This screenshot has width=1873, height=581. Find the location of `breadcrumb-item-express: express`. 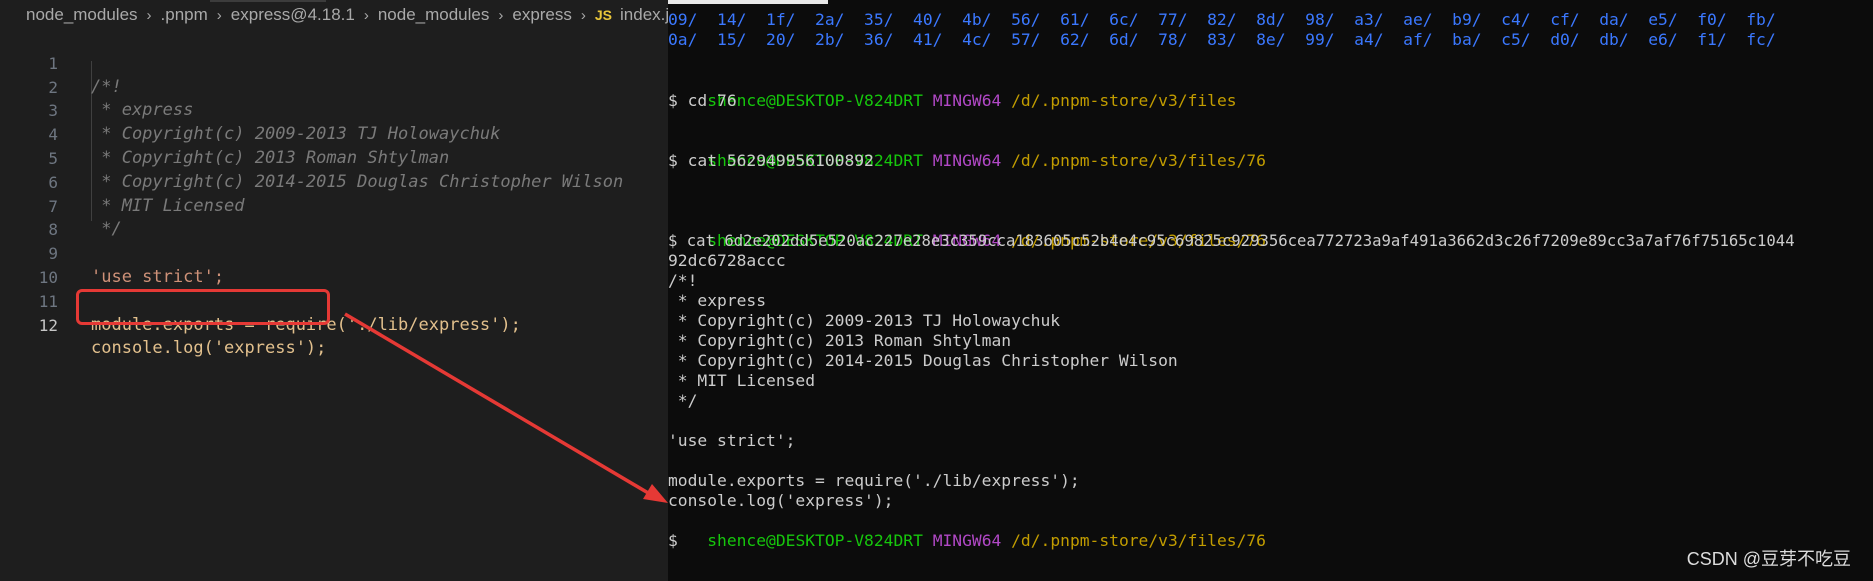

breadcrumb-item-express: express is located at coordinates (542, 15).